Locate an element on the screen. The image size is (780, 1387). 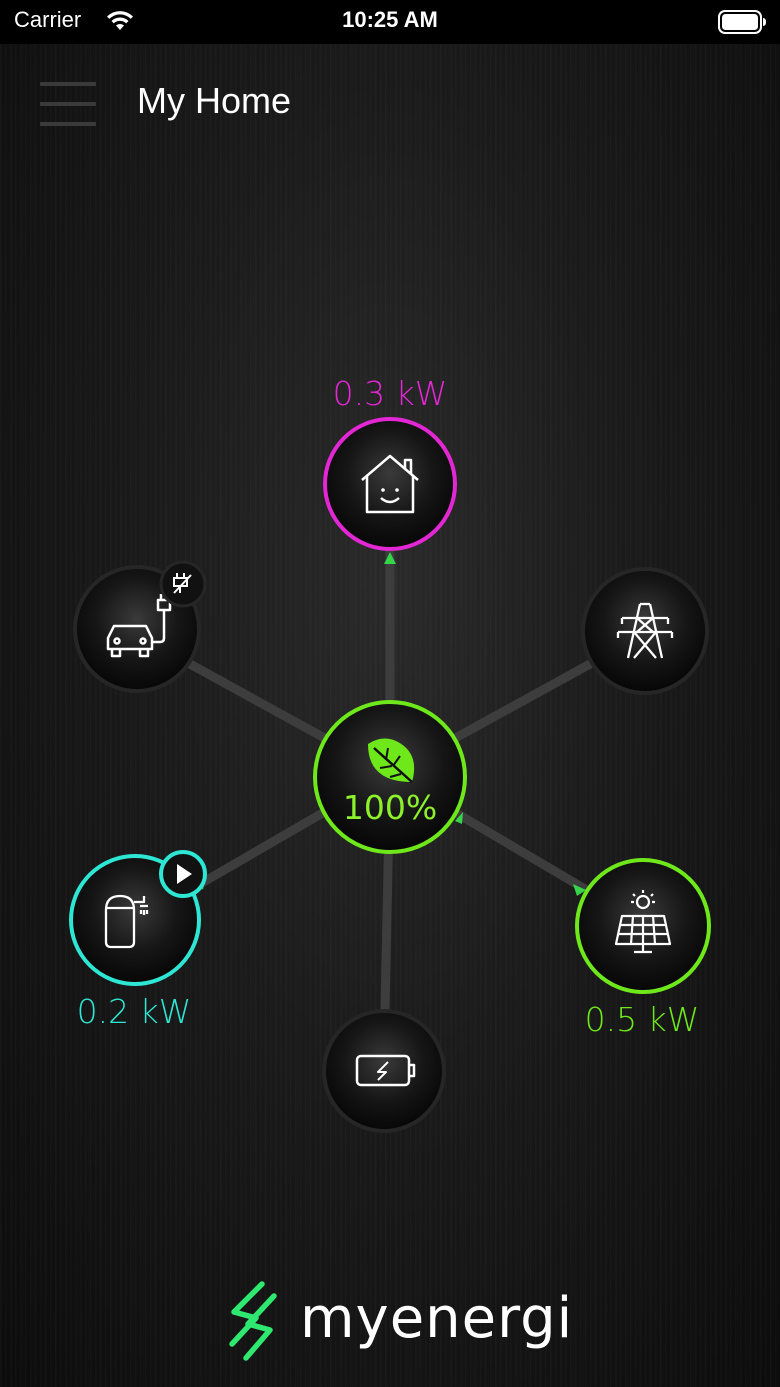
status-bar: Carrier 10:25 AM is located at coordinates (390, 22).